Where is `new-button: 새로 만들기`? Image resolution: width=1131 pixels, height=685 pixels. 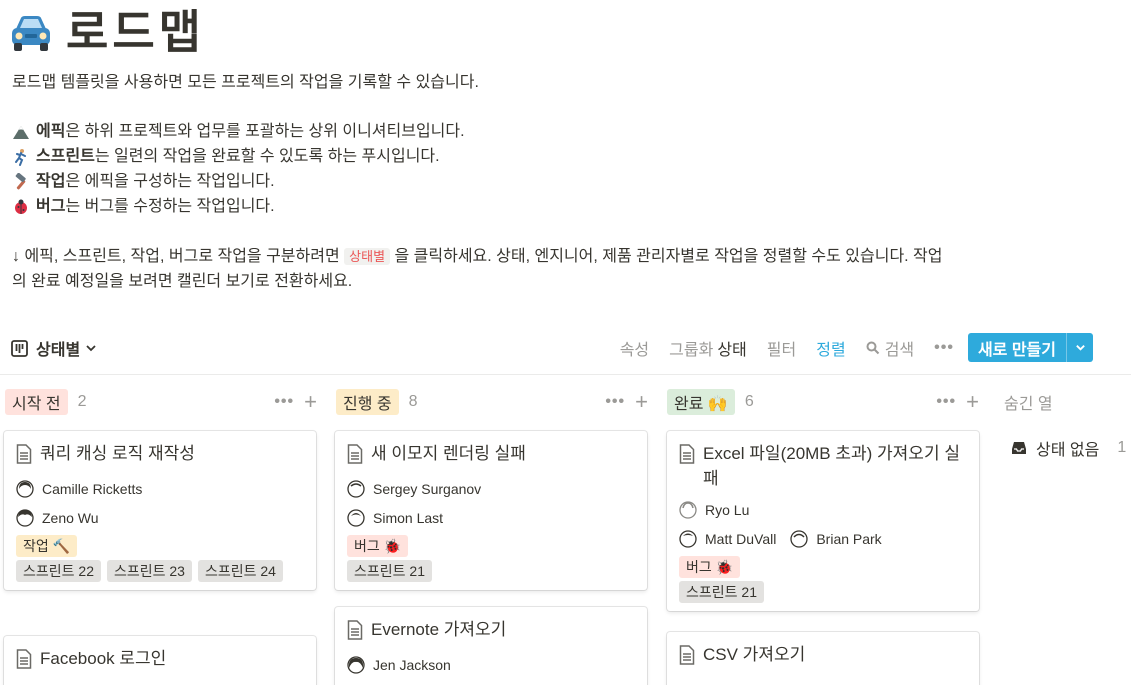 new-button: 새로 만들기 is located at coordinates (1030, 347).